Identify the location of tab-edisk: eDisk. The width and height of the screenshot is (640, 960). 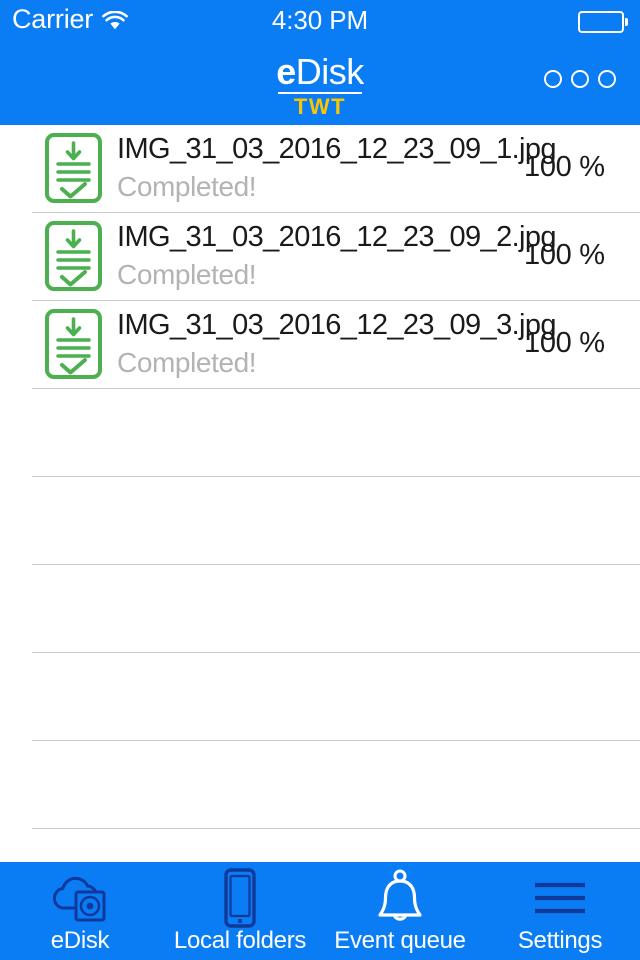
(80, 911).